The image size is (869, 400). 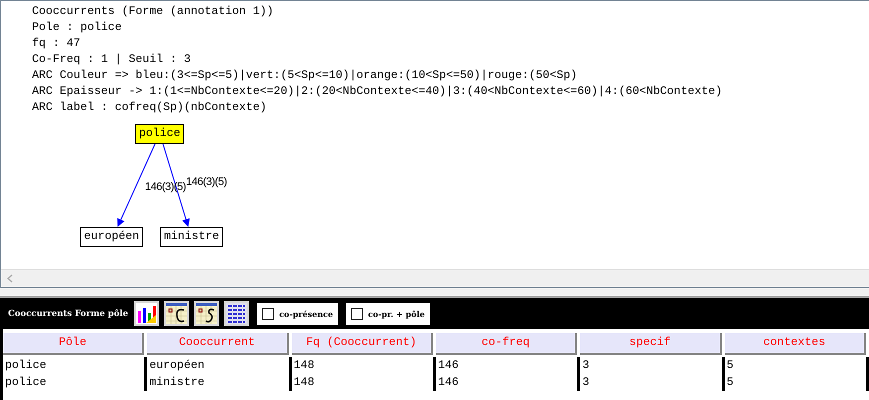 I want to click on table-cell: ministre, so click(x=219, y=382).